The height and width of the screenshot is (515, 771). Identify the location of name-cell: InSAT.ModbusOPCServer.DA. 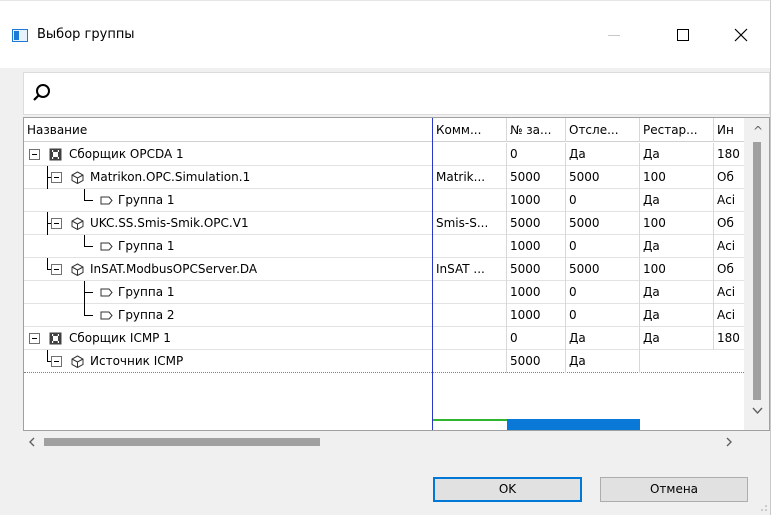
(228, 269).